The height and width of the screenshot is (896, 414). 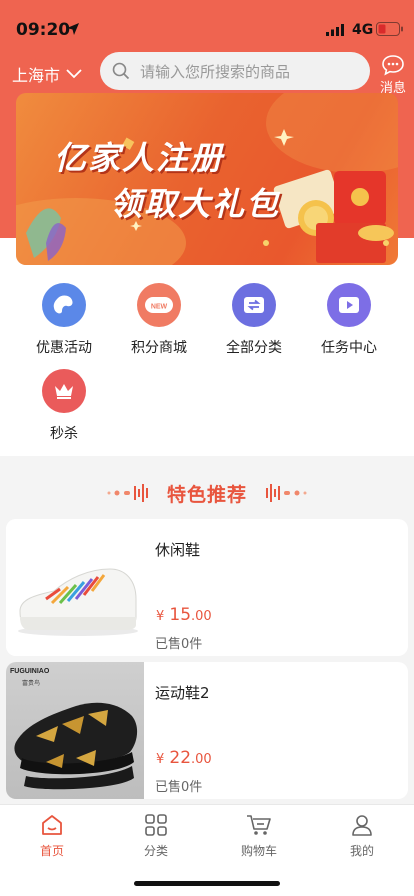 I want to click on brand-logo-subtext: 富贵鸟, so click(x=31, y=683).